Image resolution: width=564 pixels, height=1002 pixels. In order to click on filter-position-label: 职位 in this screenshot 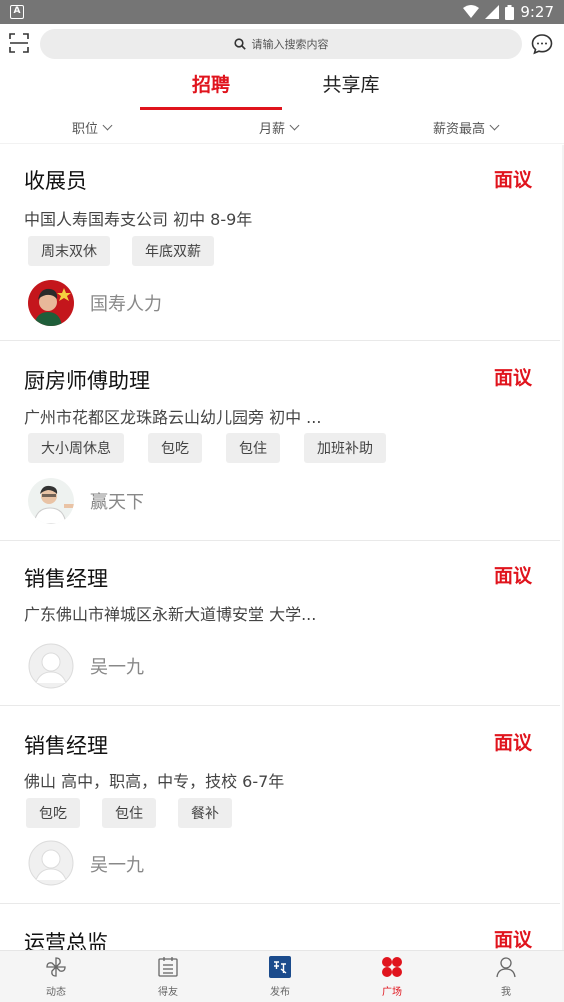, I will do `click(85, 129)`.